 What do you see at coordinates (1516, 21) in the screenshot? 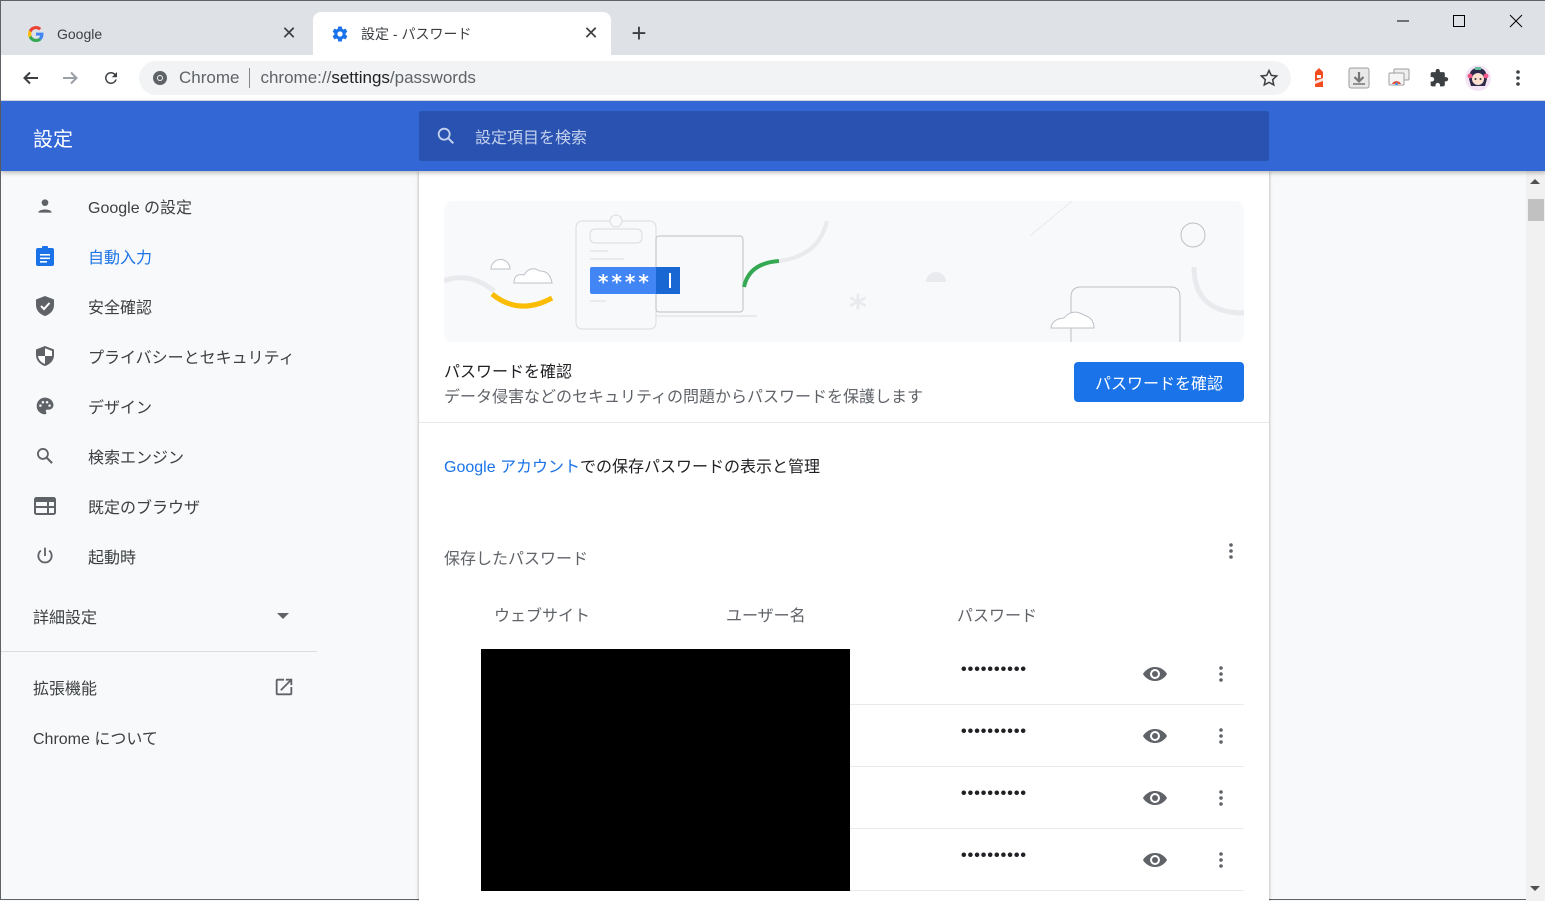
I see `close-window-button` at bounding box center [1516, 21].